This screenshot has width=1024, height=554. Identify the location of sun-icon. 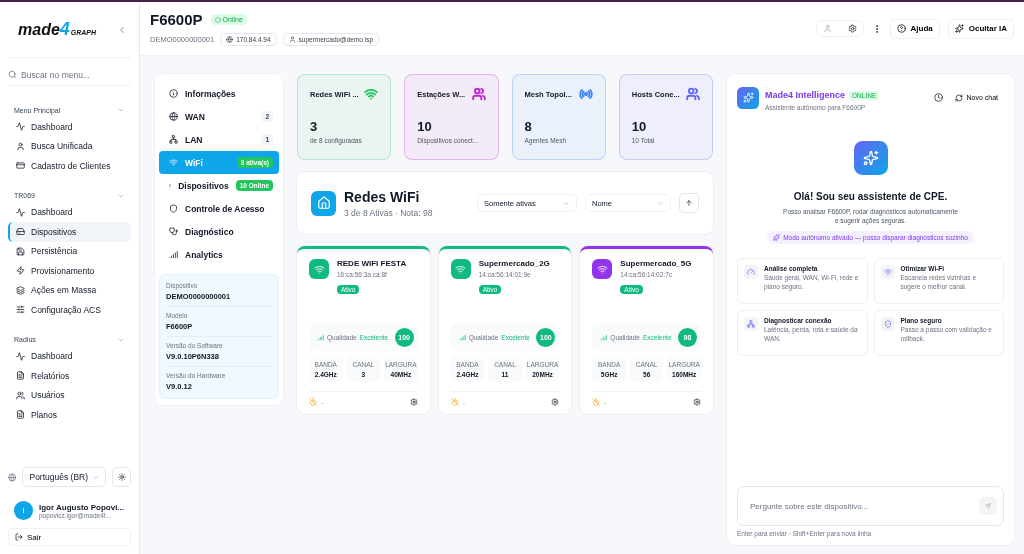
(121, 477).